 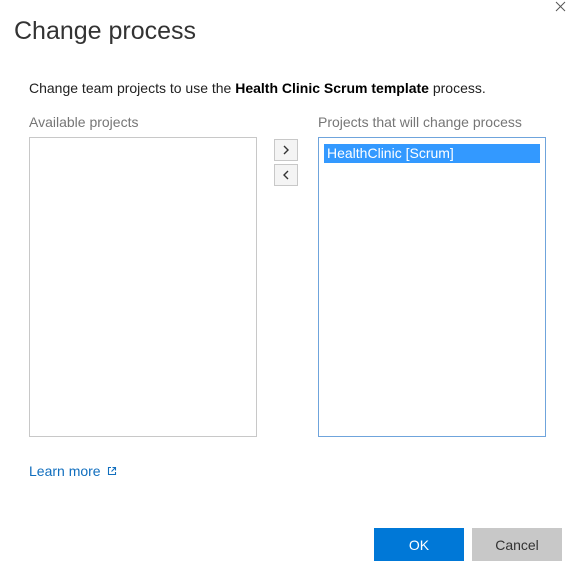 I want to click on learn-more-link: Learn more, so click(x=73, y=471).